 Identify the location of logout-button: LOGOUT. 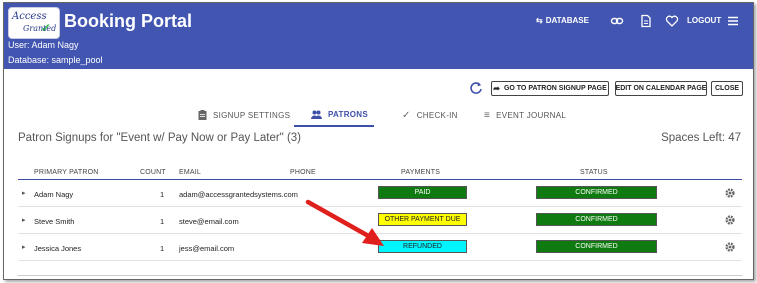
(704, 20).